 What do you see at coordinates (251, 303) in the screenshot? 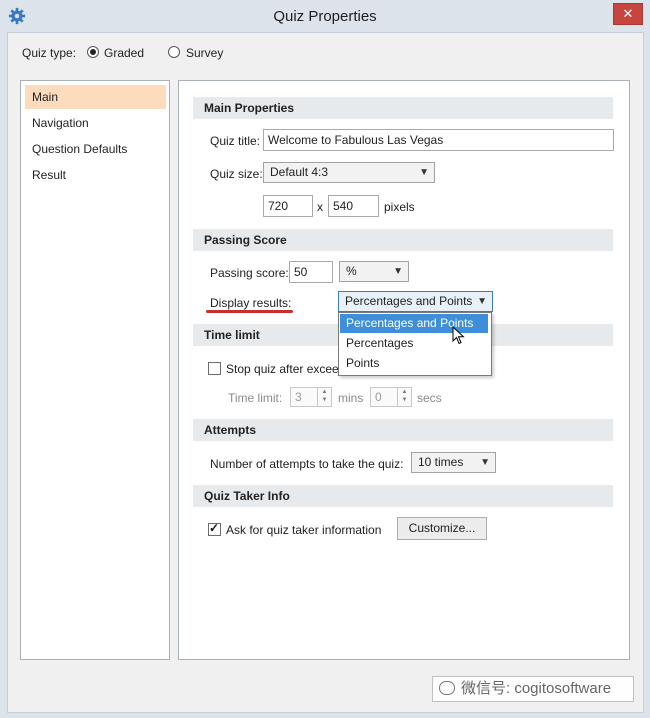
I see `display-results-label: Display results:` at bounding box center [251, 303].